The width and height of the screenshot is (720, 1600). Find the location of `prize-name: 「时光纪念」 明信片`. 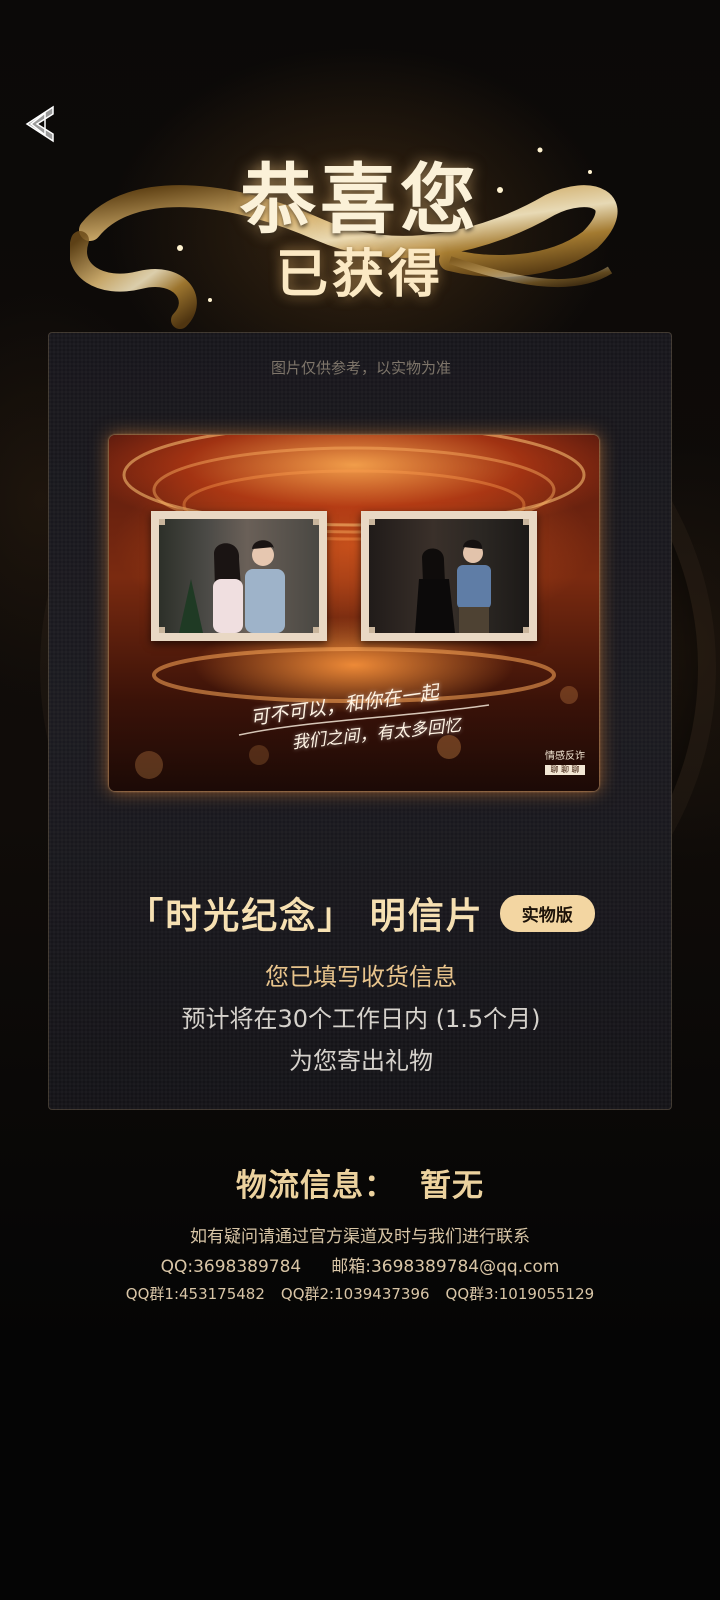

prize-name: 「时光纪念」 明信片 is located at coordinates (305, 916).